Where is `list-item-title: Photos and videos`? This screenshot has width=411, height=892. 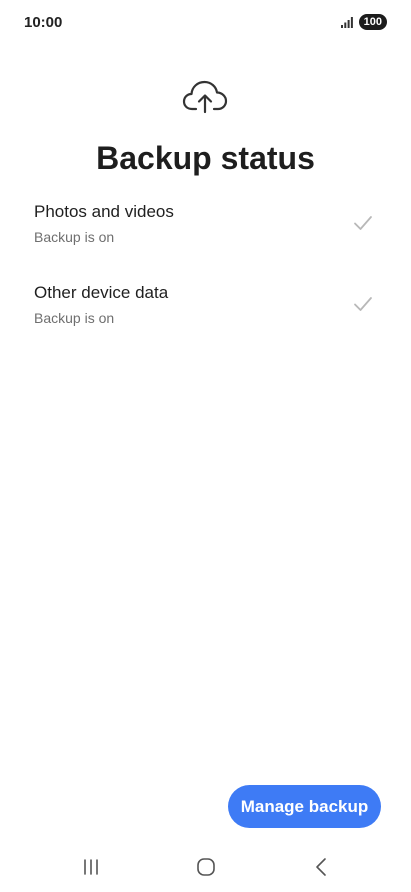
list-item-title: Photos and videos is located at coordinates (104, 211).